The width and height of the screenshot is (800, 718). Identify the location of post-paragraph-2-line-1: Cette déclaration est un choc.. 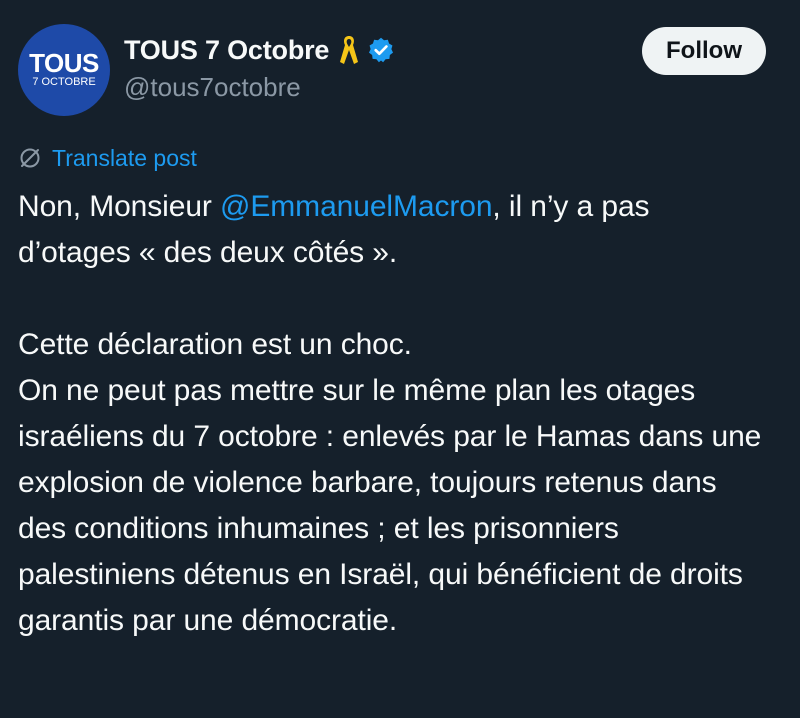
(215, 344).